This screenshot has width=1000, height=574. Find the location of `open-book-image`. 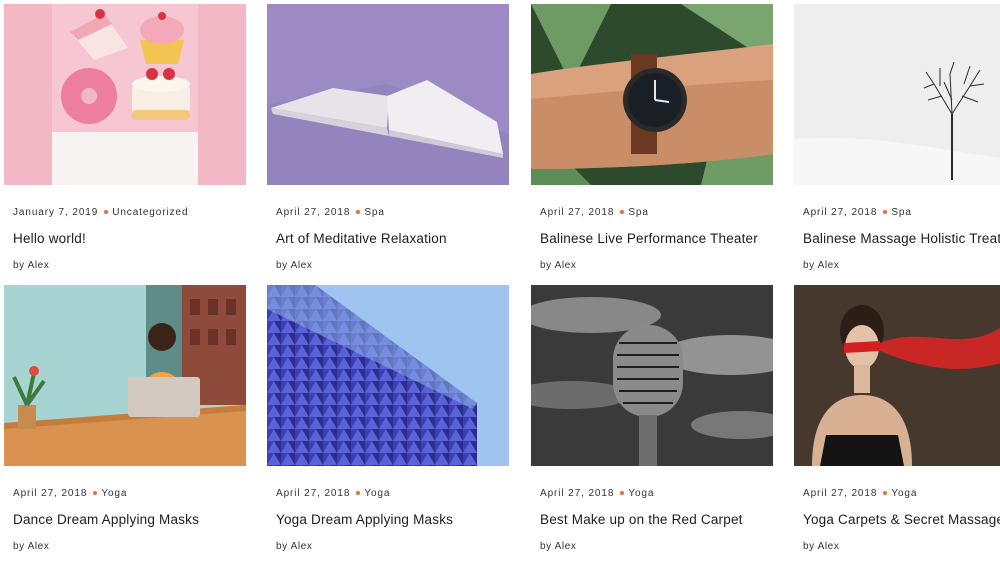

open-book-image is located at coordinates (388, 94).